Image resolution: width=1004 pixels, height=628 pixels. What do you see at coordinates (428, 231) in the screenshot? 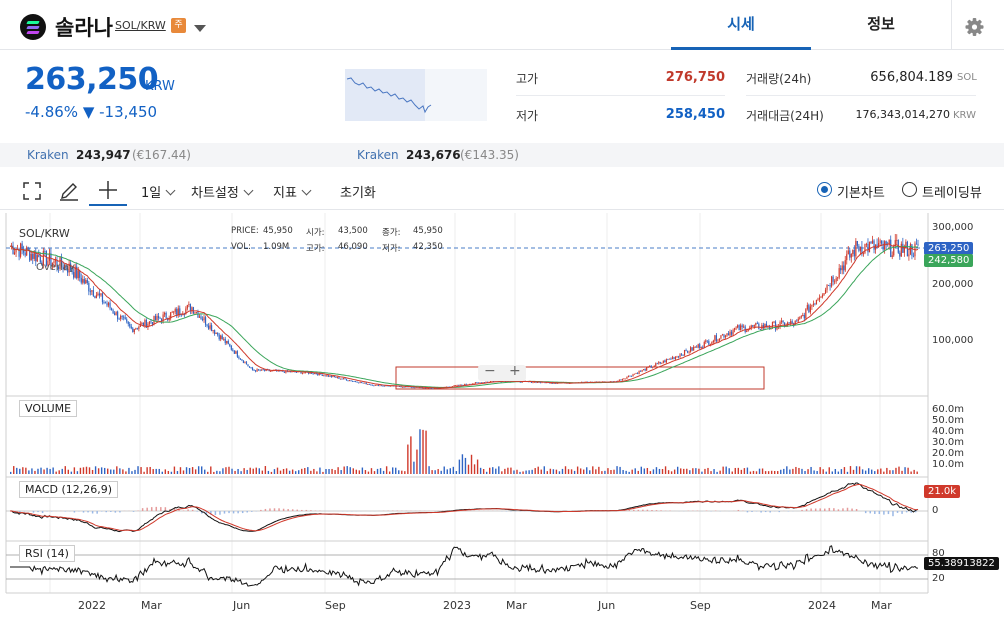
I see `ohlc-close: 45,950` at bounding box center [428, 231].